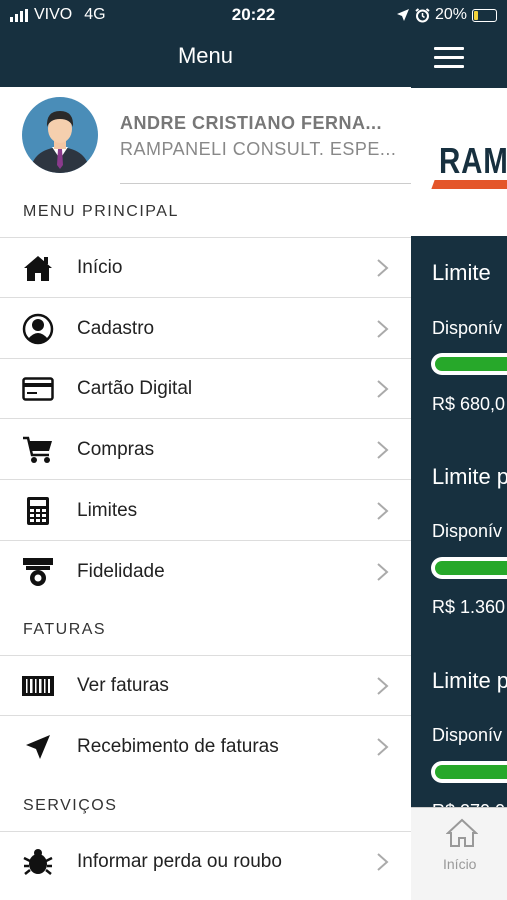 The height and width of the screenshot is (900, 507). Describe the element at coordinates (459, 864) in the screenshot. I see `tab-inicio: Início` at that location.